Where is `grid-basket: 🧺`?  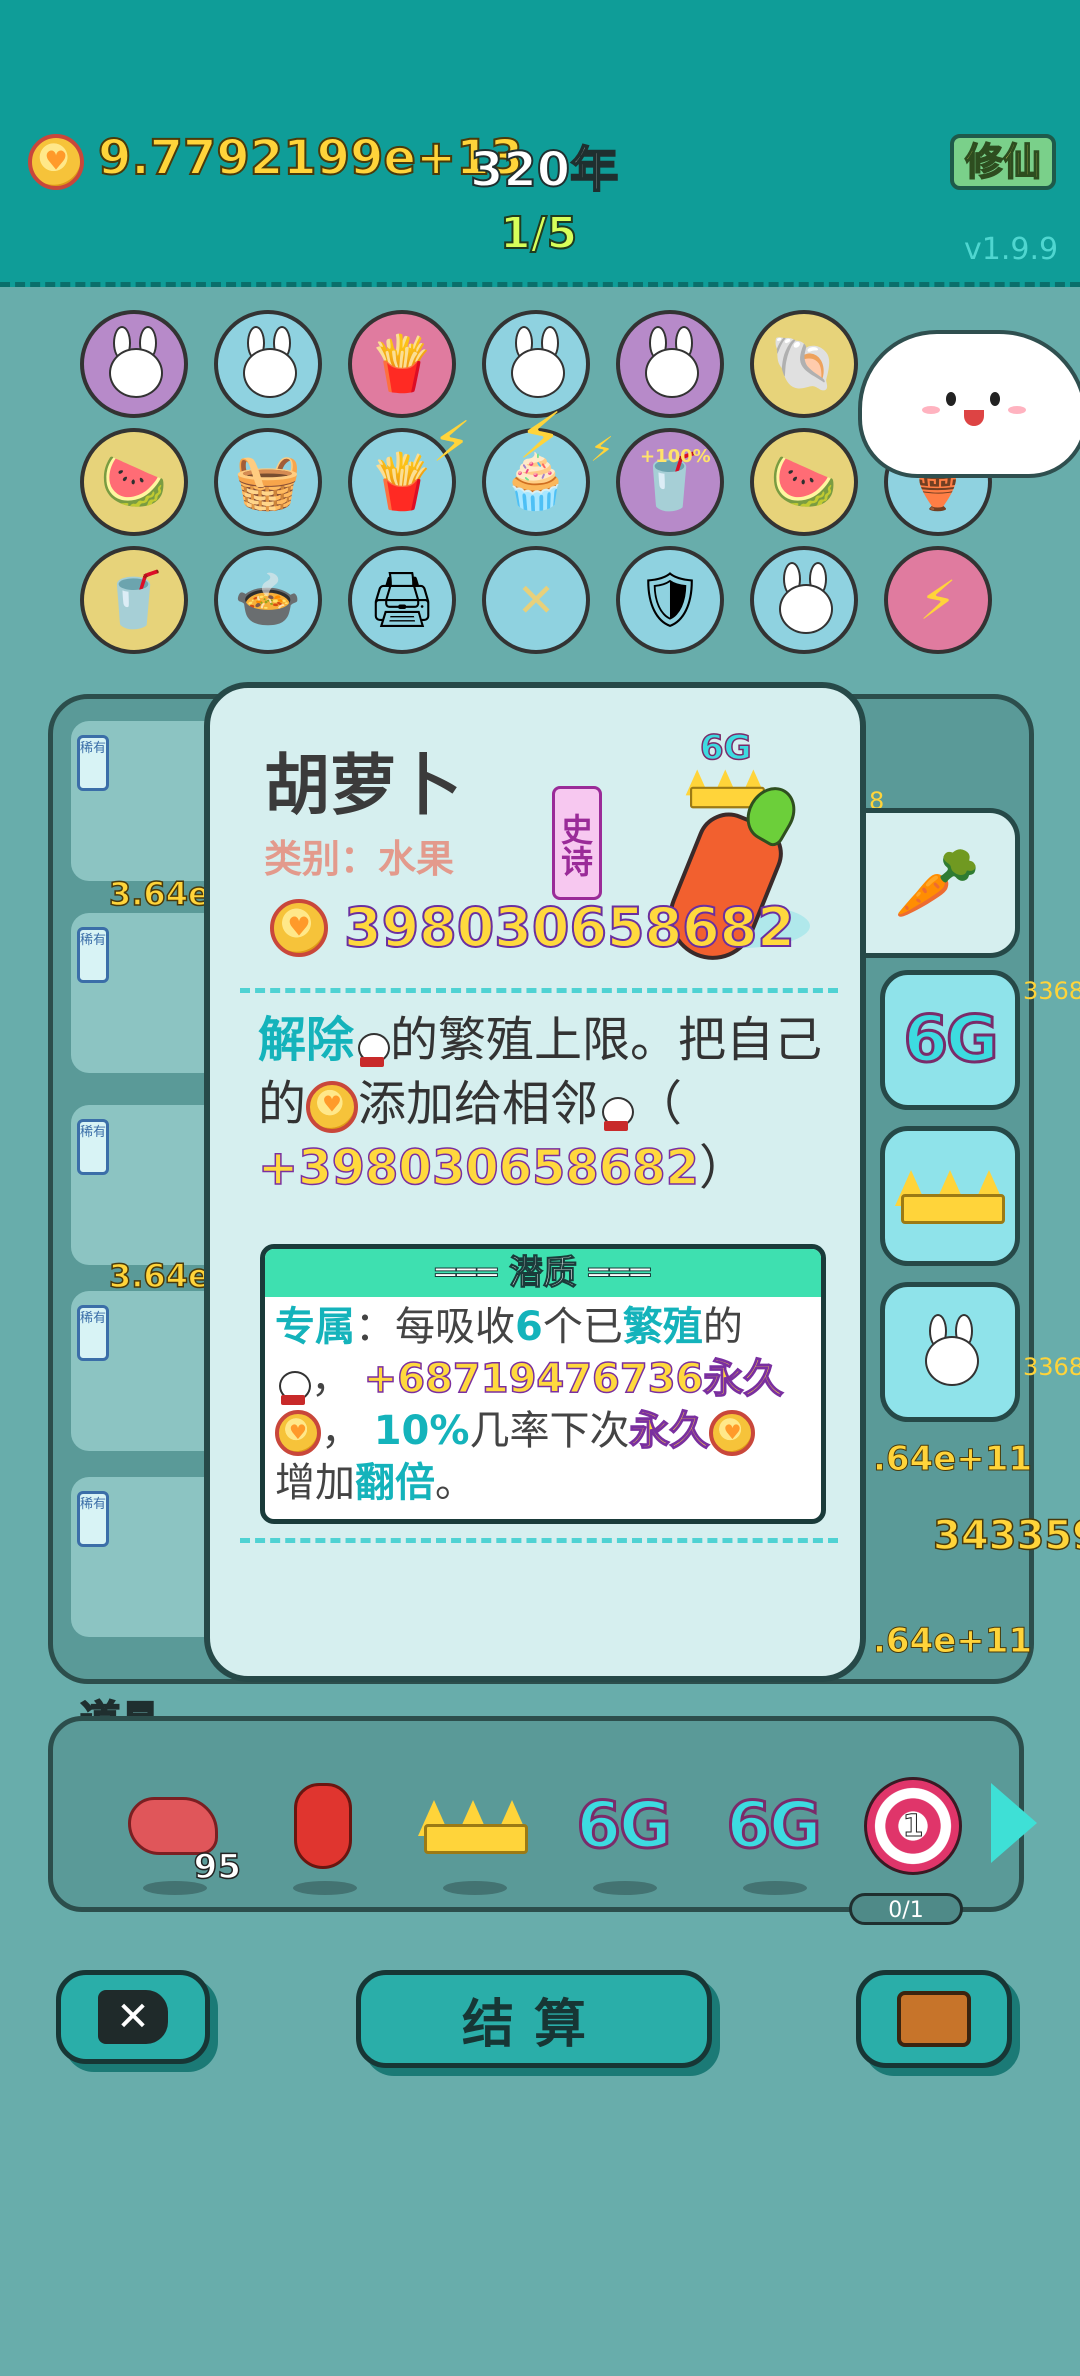
grid-basket: 🧺 is located at coordinates (268, 482).